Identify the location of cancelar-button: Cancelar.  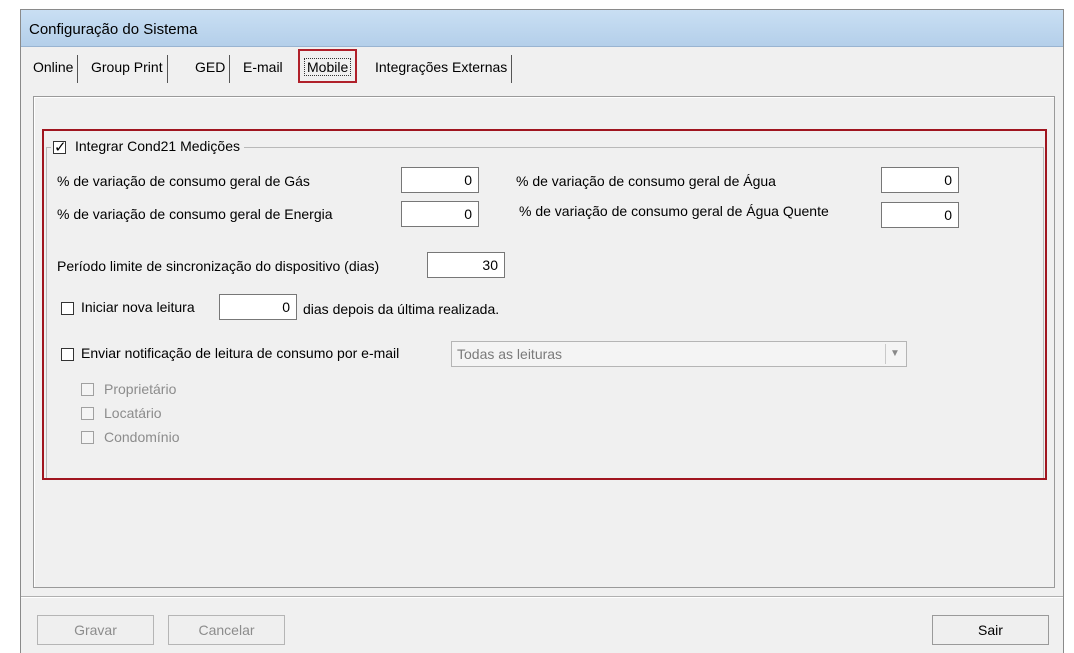
(226, 630).